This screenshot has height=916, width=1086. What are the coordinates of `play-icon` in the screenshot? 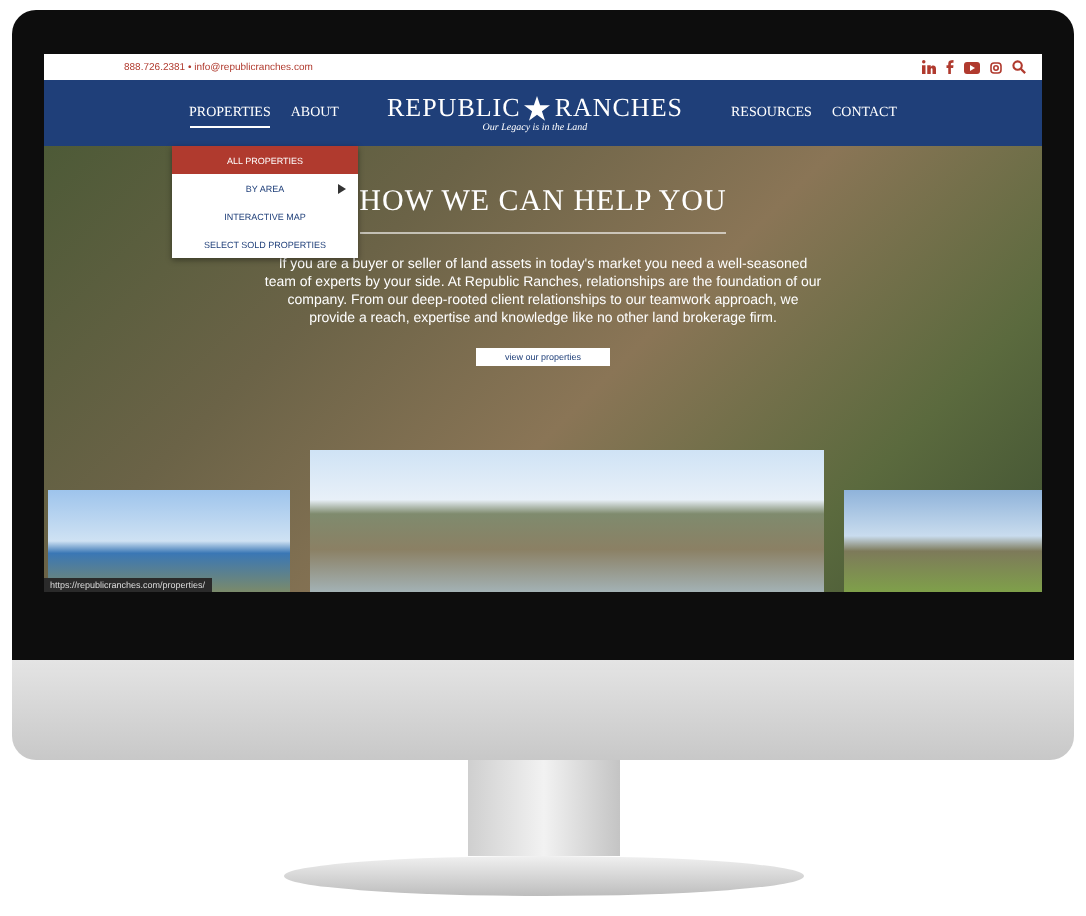 It's located at (972, 67).